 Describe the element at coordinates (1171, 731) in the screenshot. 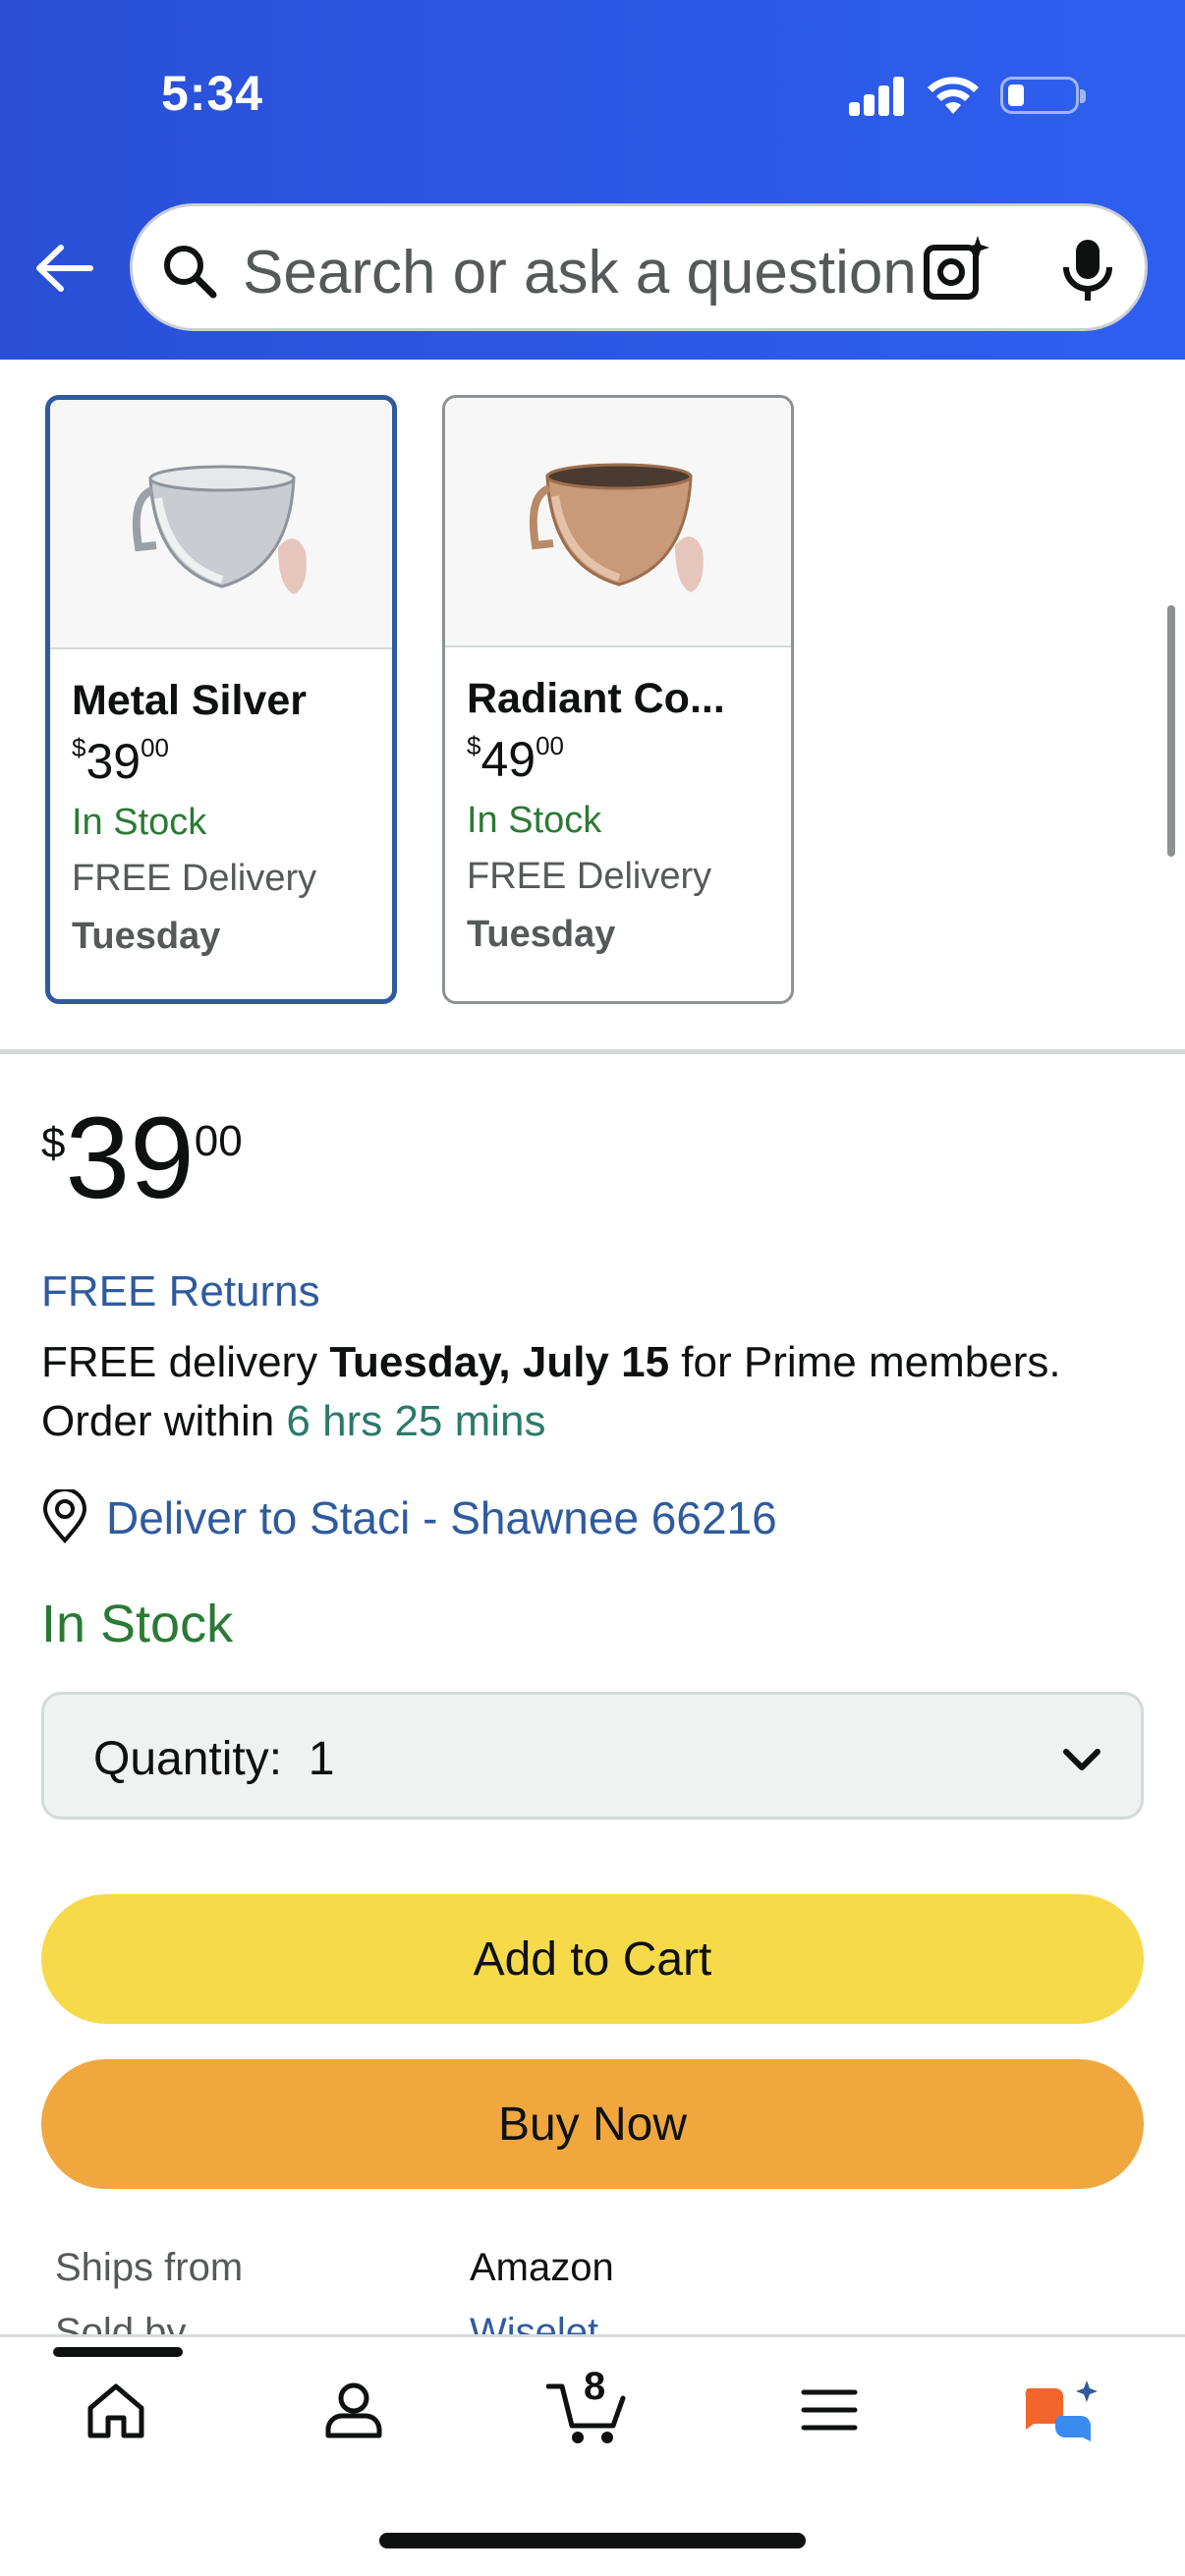

I see `scrollbar` at that location.